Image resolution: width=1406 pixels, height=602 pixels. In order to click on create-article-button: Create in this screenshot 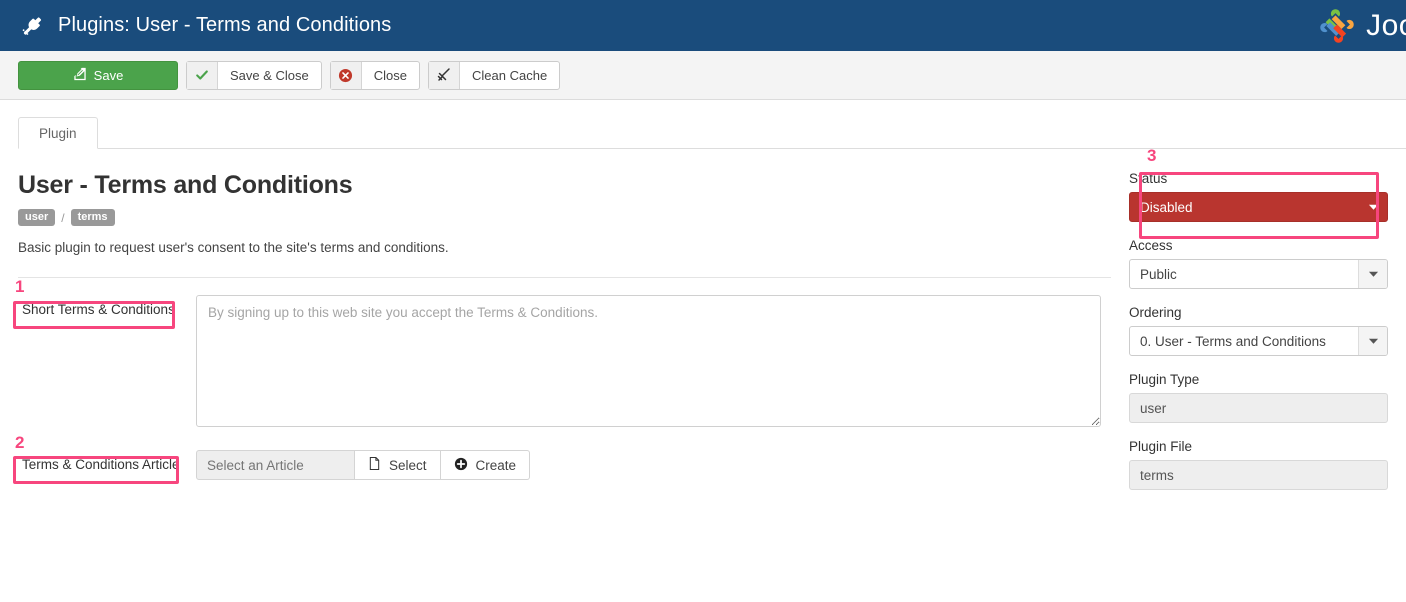, I will do `click(485, 465)`.